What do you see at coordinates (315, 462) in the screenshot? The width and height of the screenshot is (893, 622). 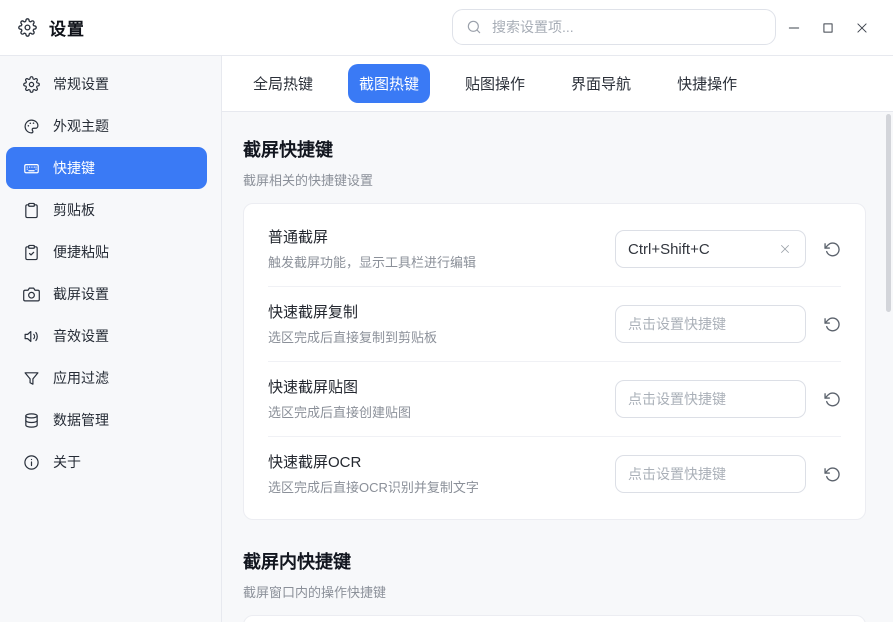 I see `hotkey-title: 快速截屏OCR` at bounding box center [315, 462].